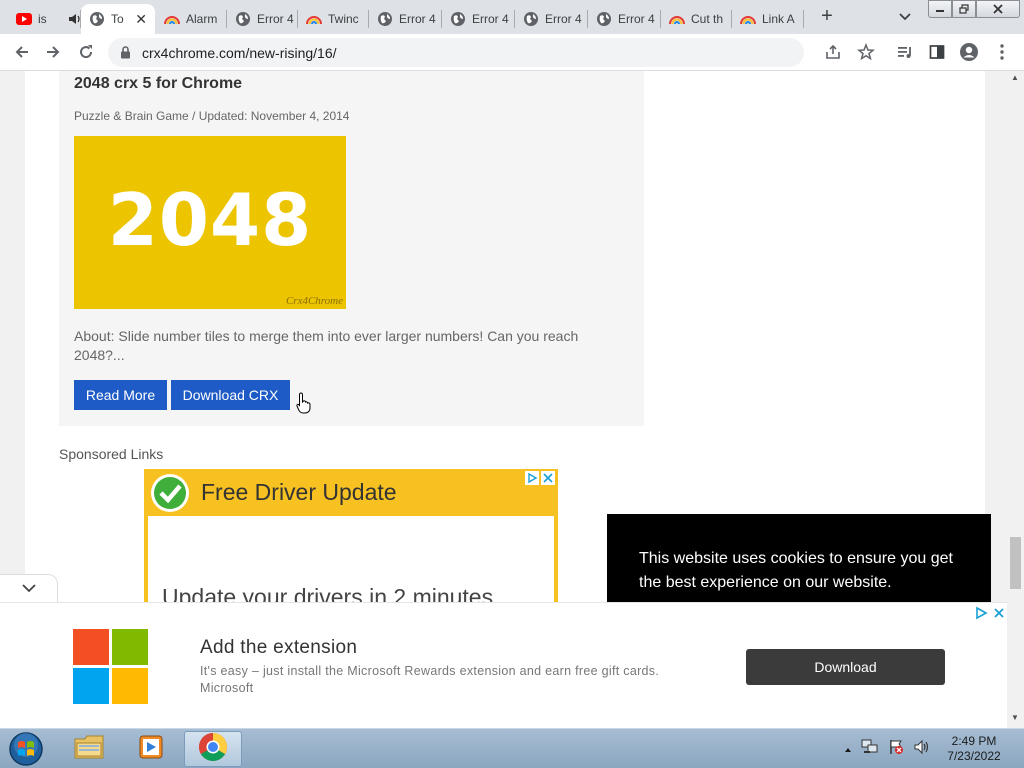 The width and height of the screenshot is (1024, 768). What do you see at coordinates (170, 493) in the screenshot?
I see `checkmark-icon` at bounding box center [170, 493].